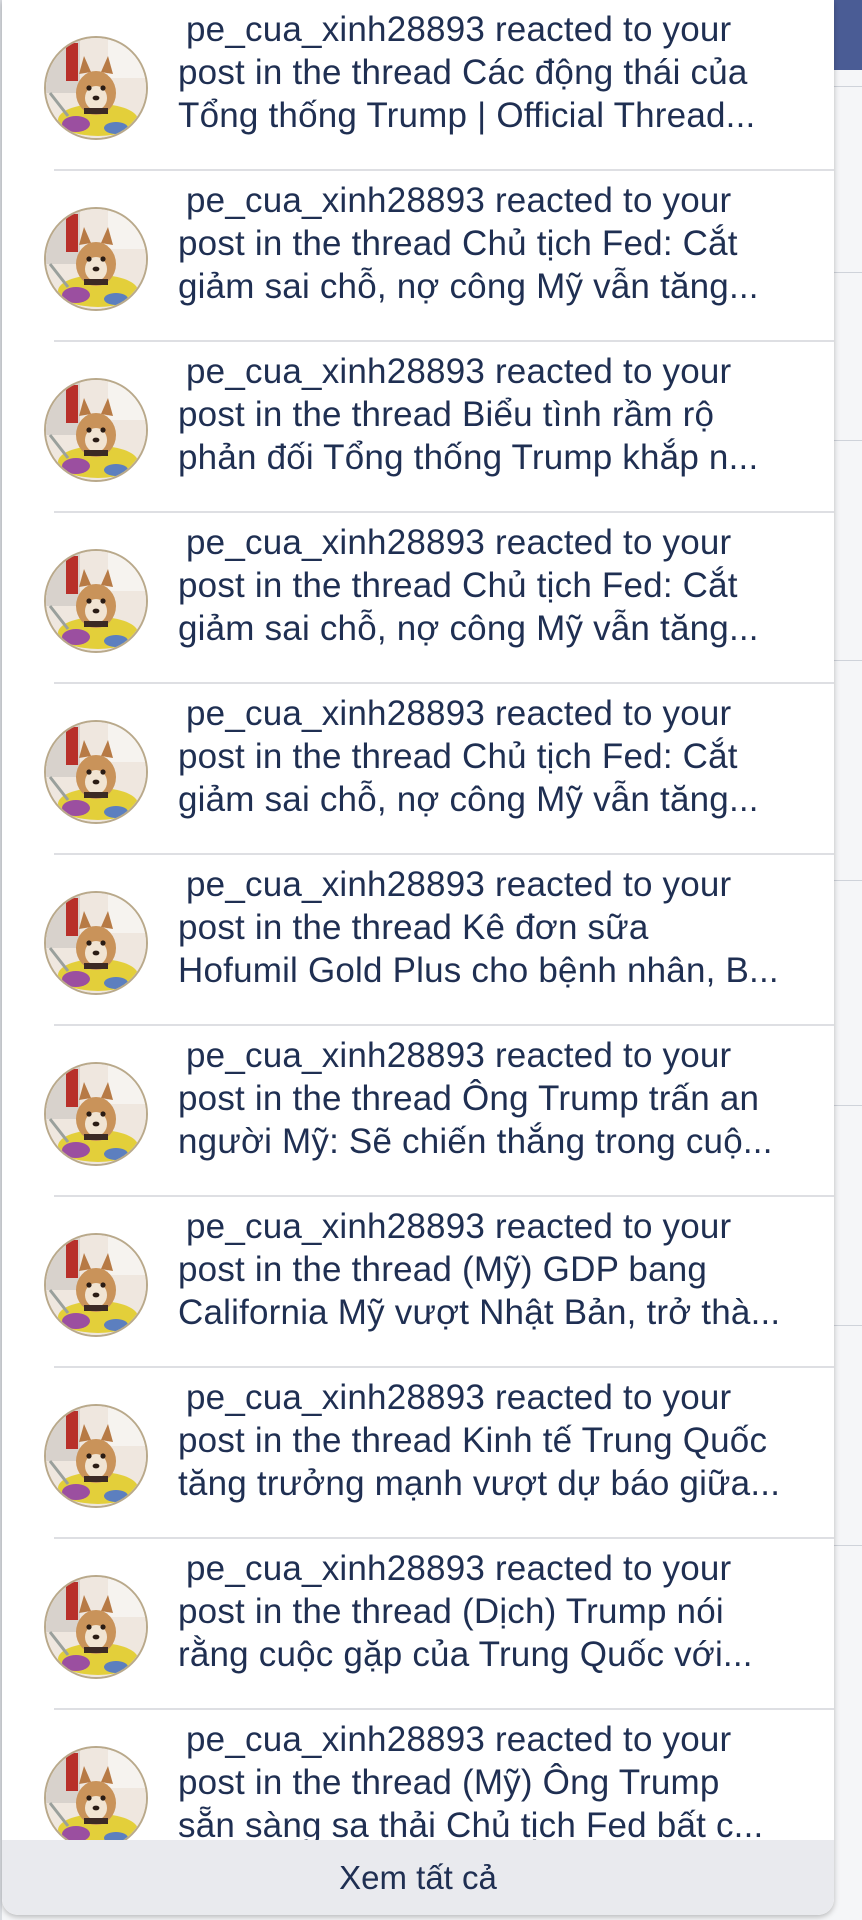  I want to click on see-all-button: Xem tất cả, so click(418, 1877).